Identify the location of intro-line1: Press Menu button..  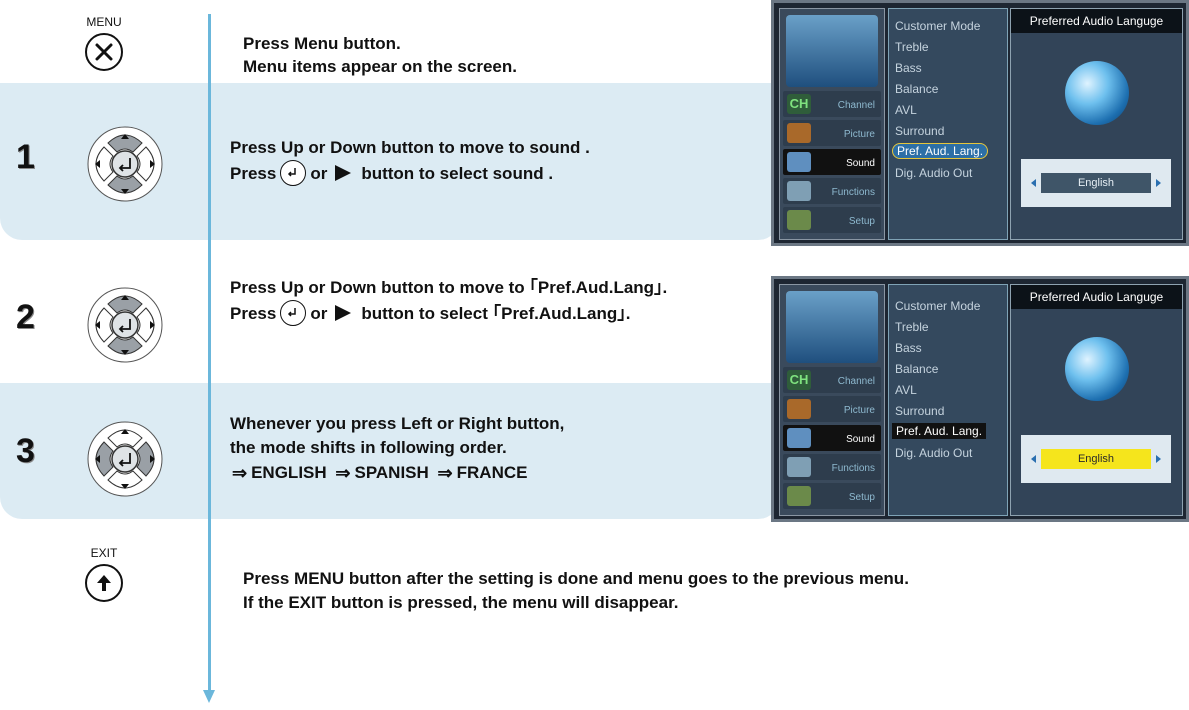
(322, 43).